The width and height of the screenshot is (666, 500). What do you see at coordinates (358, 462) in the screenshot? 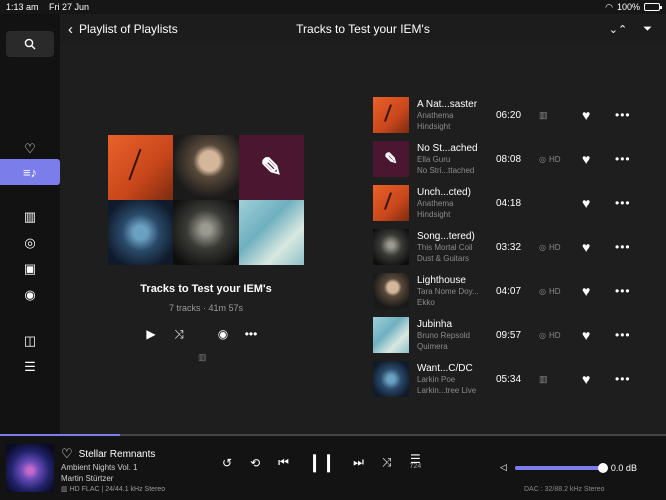
I see `next-icon: ⏭` at bounding box center [358, 462].